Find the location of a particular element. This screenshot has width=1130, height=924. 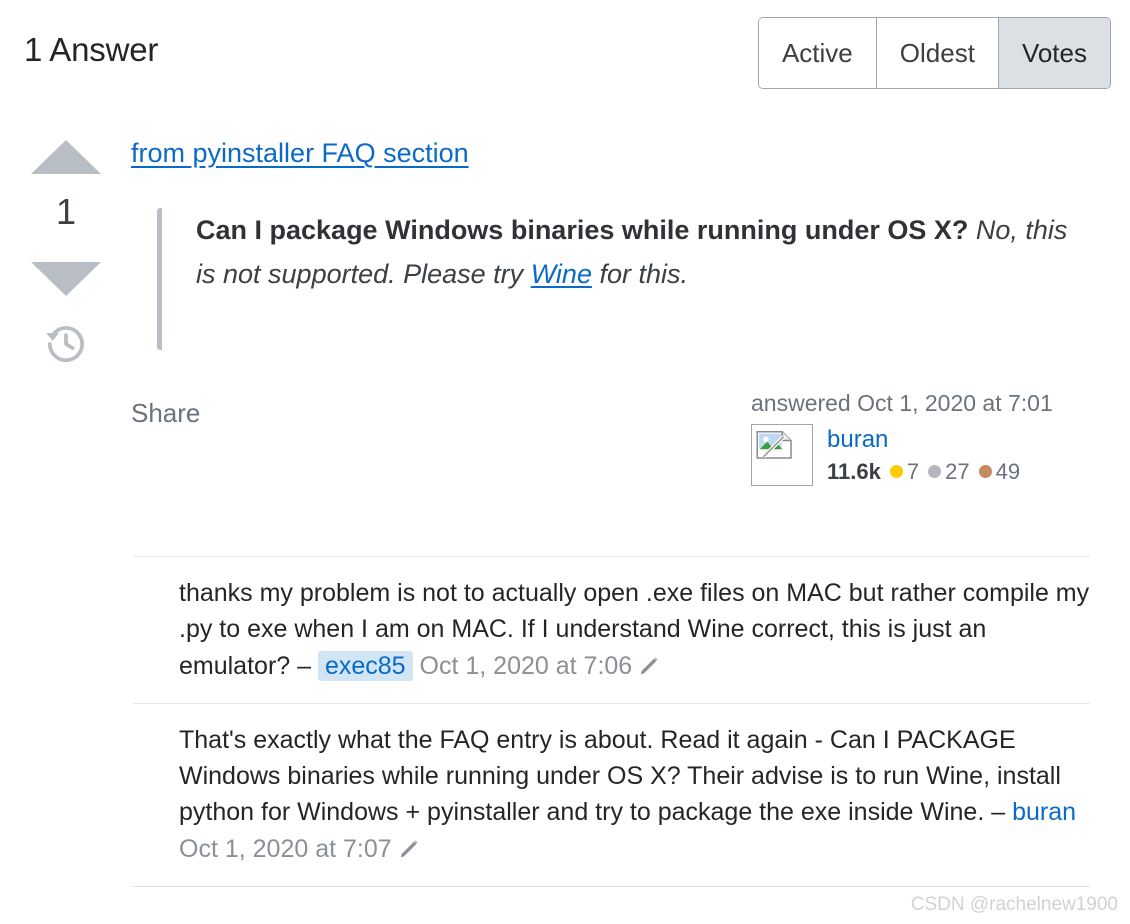

user-row: buran 11.6k 7 27 49 is located at coordinates (920, 455).